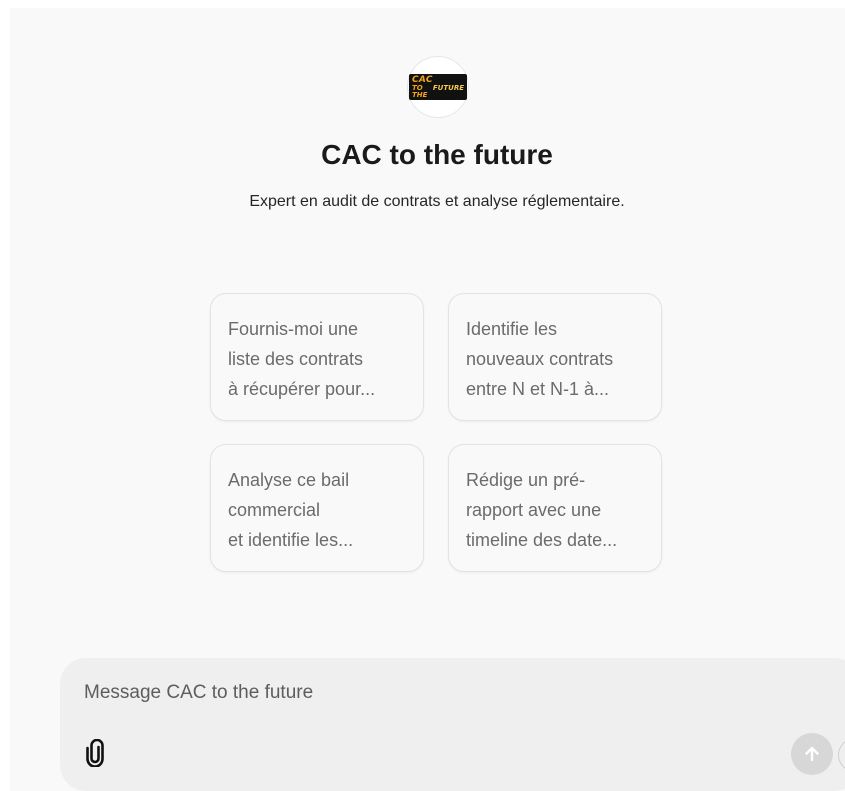  Describe the element at coordinates (512, 329) in the screenshot. I see `suggestion-line: Identifie les` at that location.